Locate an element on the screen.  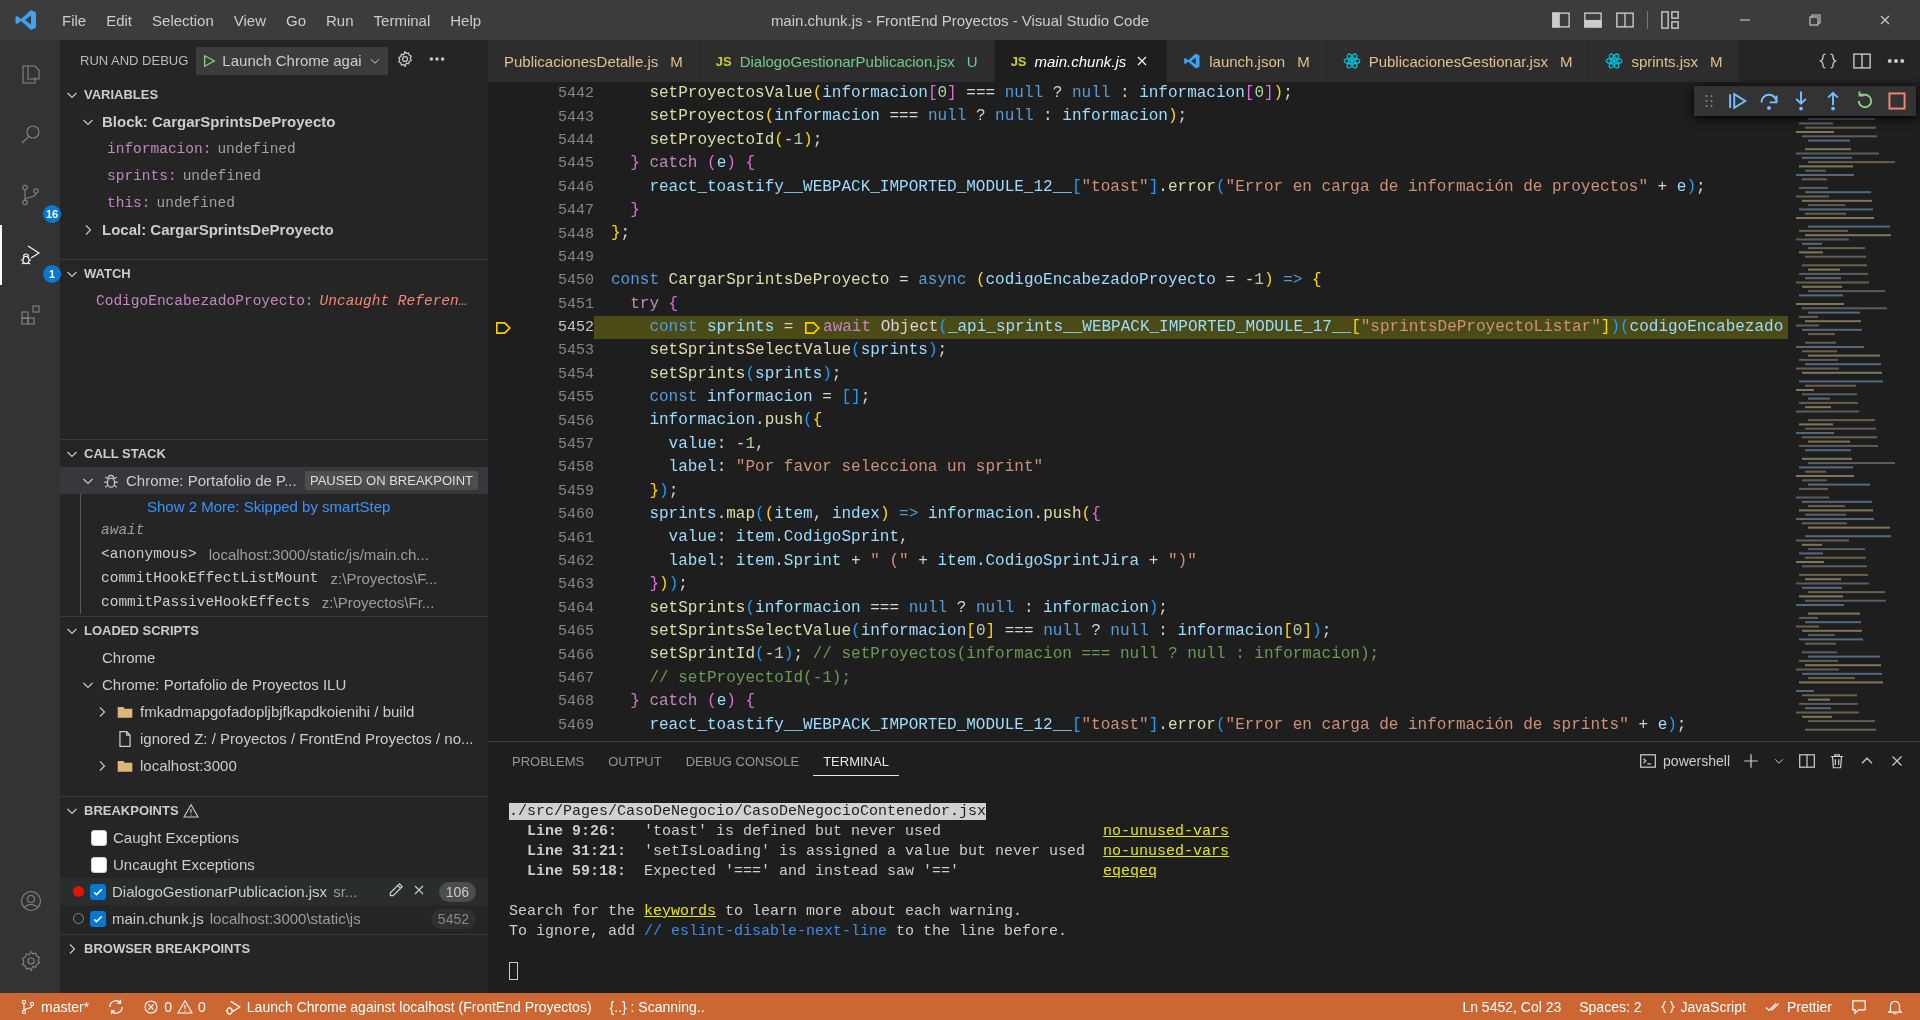
terminal-dropdown: powershell is located at coordinates (1684, 761).